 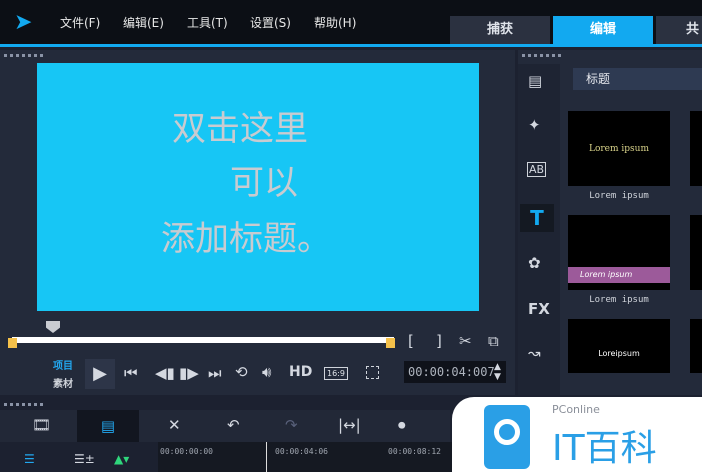 What do you see at coordinates (270, 22) in the screenshot?
I see `menu-settings: 设置(S)` at bounding box center [270, 22].